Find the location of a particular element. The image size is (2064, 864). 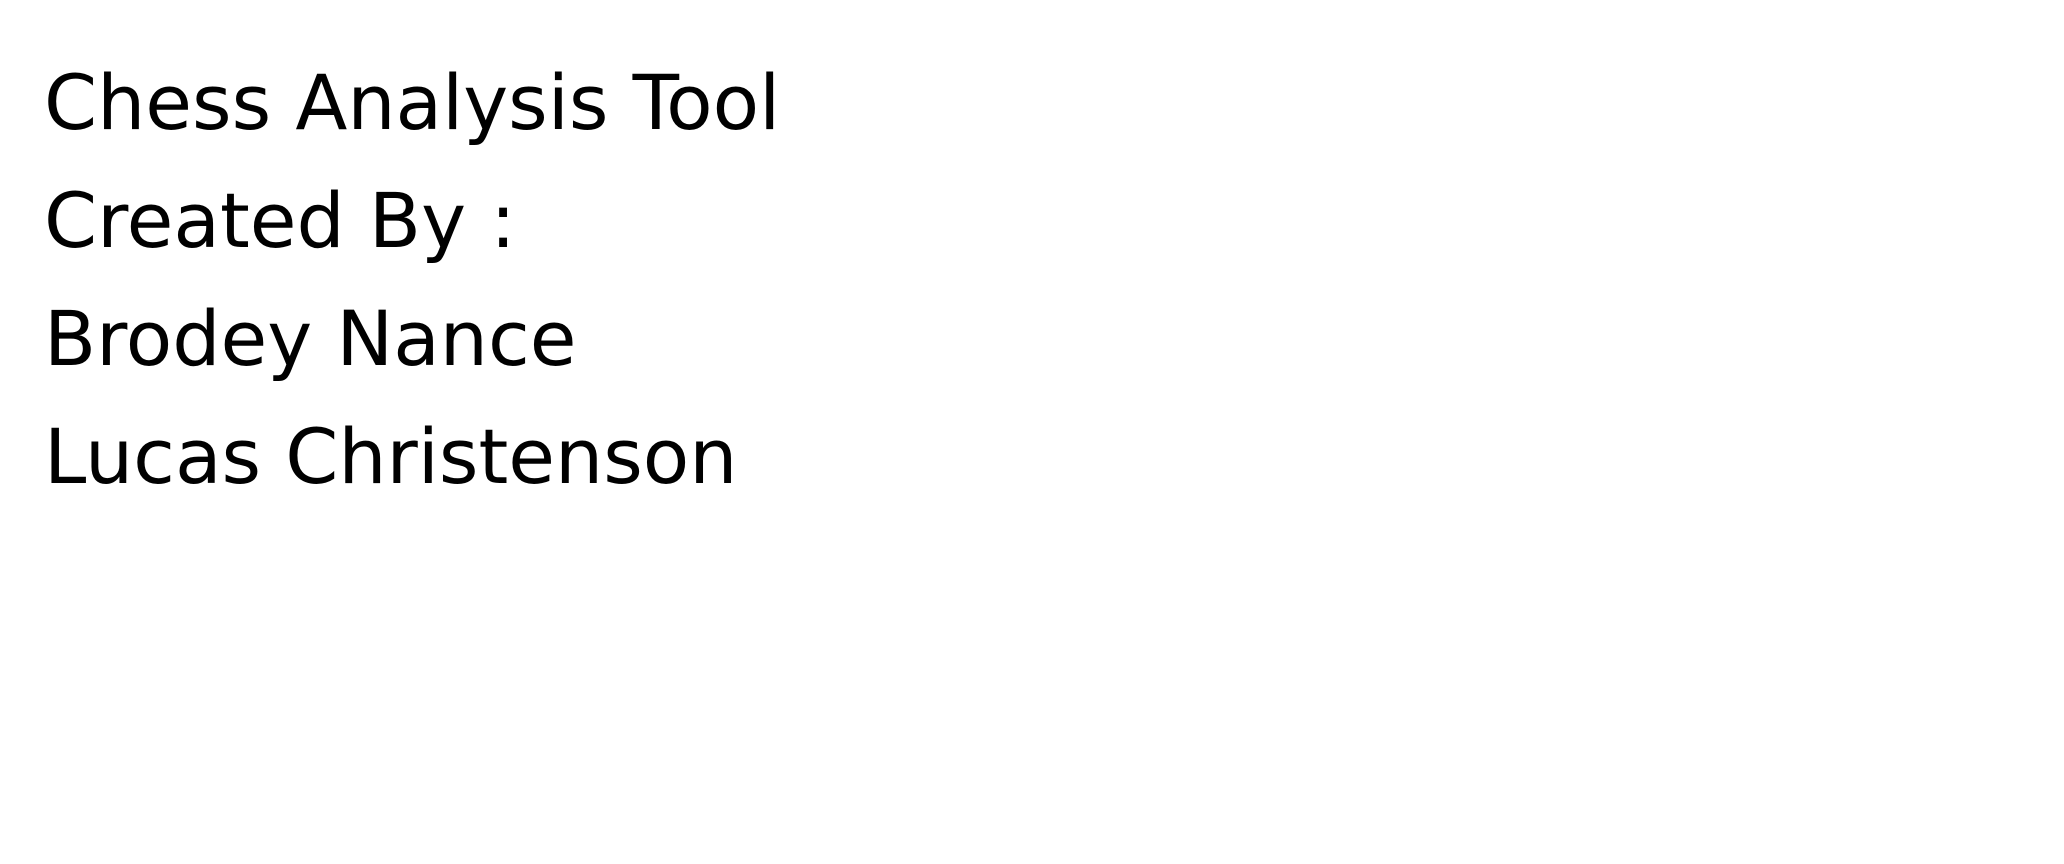

credits-label: Created By : is located at coordinates (280, 220).